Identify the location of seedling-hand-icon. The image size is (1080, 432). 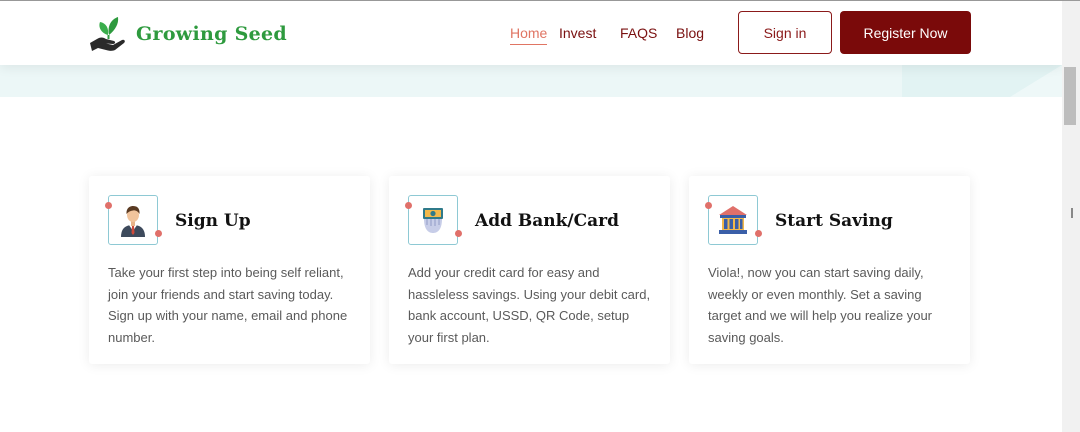
(107, 34).